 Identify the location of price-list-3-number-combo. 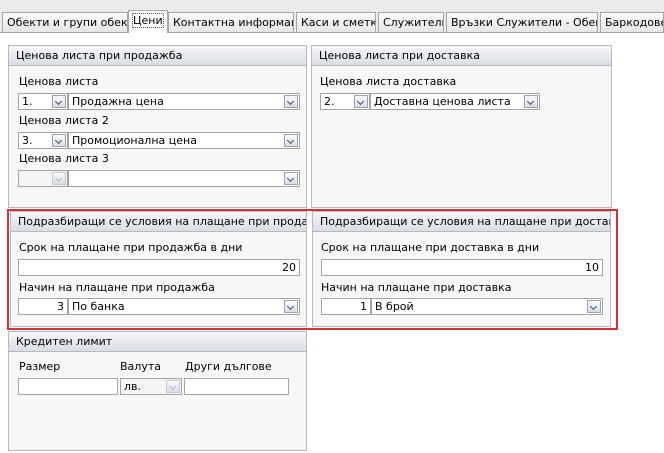
(43, 178).